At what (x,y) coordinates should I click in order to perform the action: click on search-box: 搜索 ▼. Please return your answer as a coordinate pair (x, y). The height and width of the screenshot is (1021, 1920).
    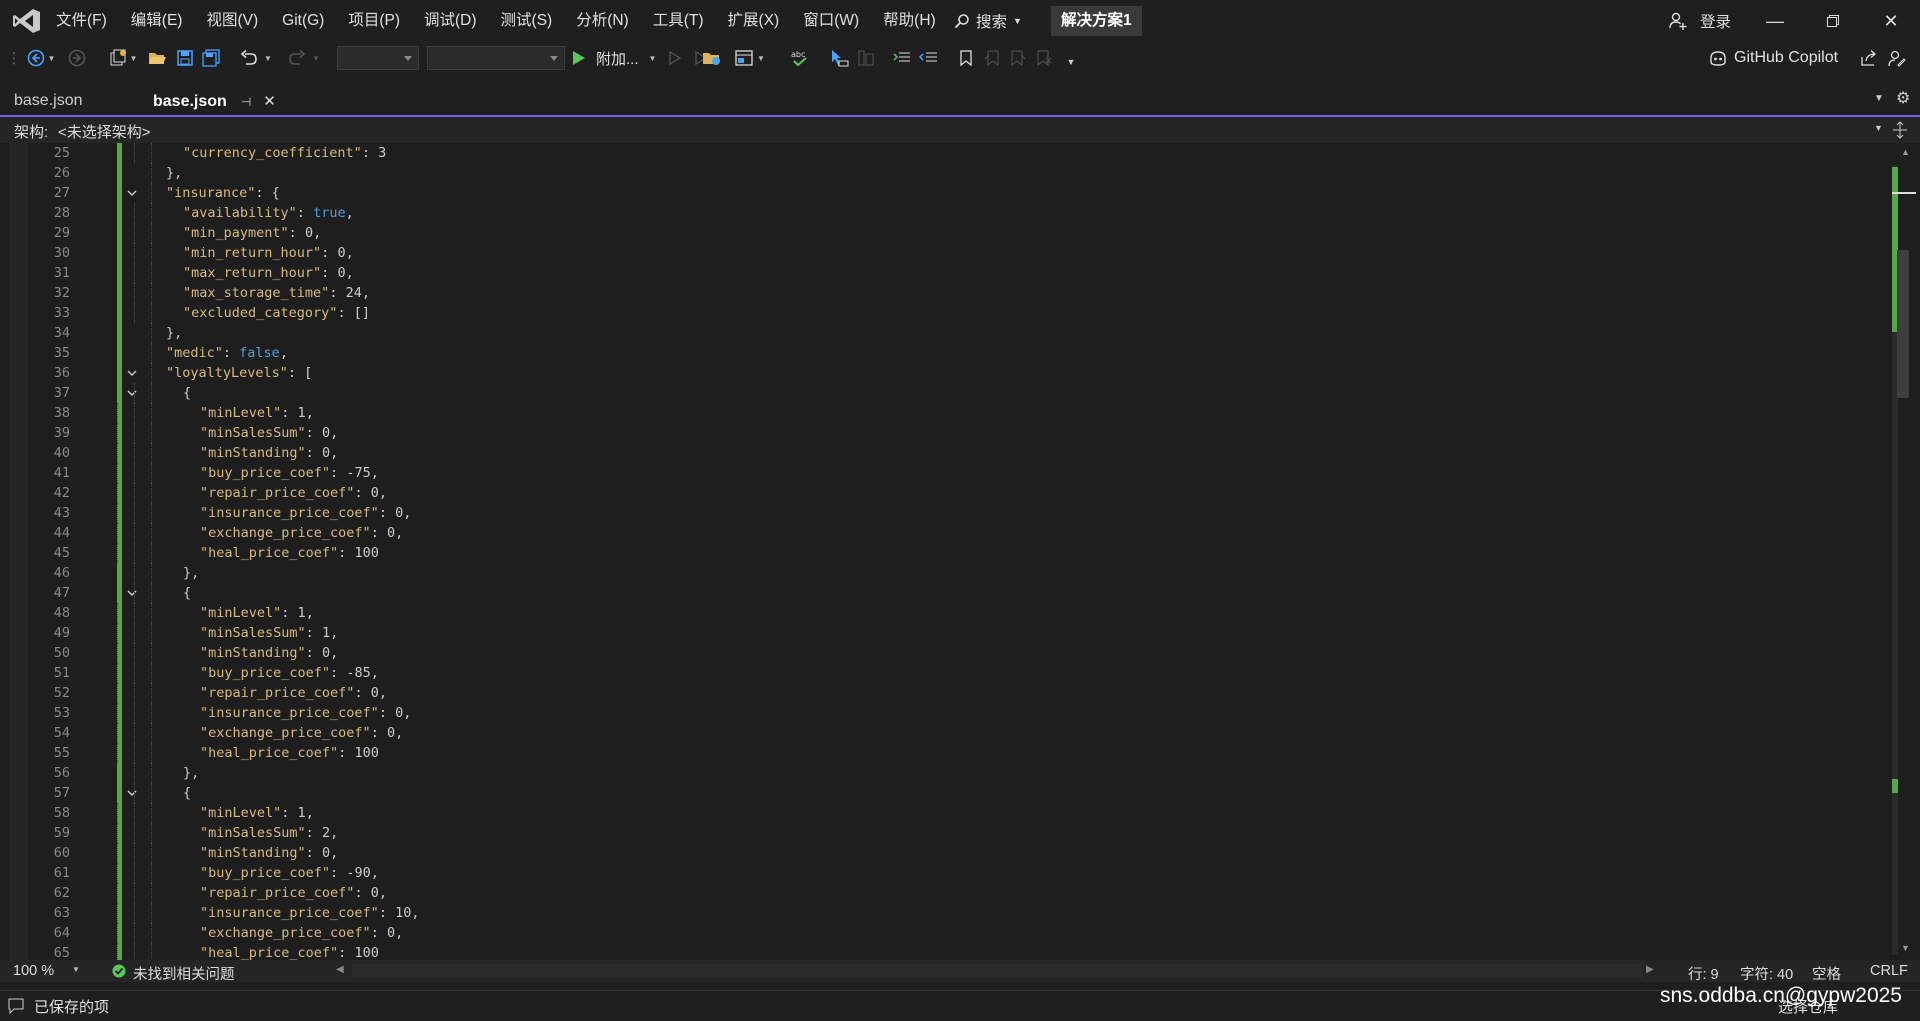
    Looking at the image, I should click on (988, 21).